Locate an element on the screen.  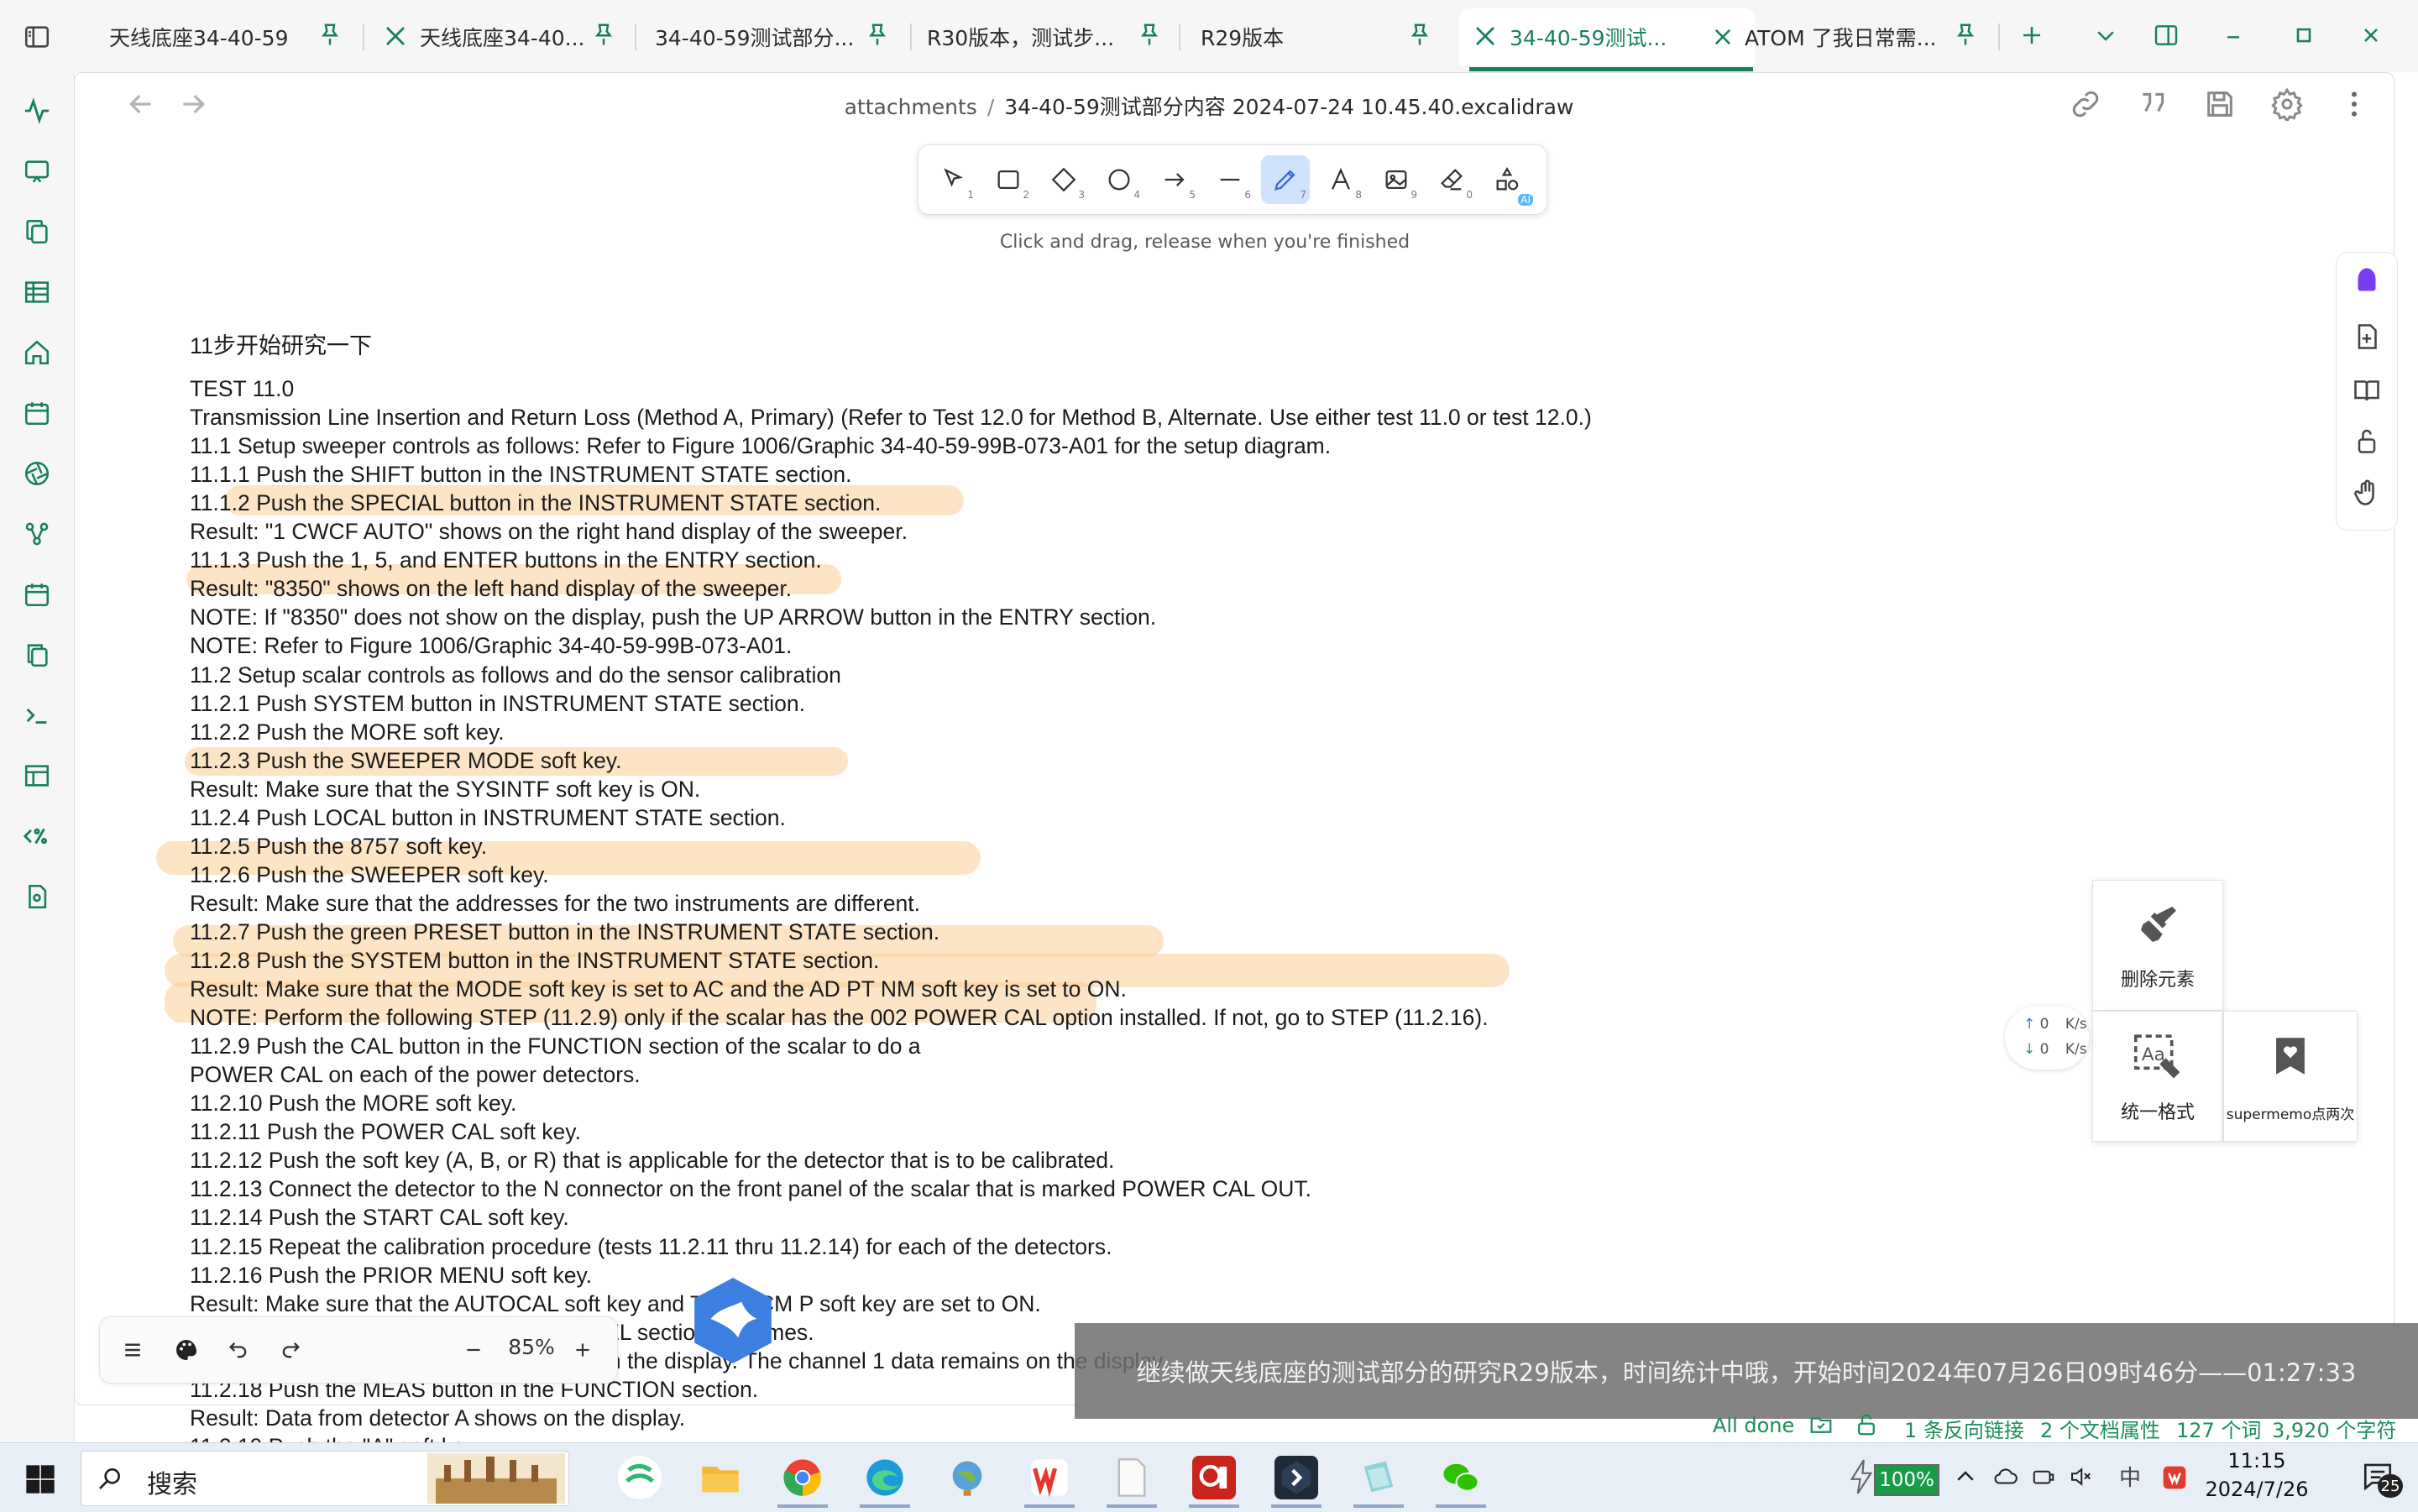
properties-count: 2 个文档属性 is located at coordinates (2100, 1428).